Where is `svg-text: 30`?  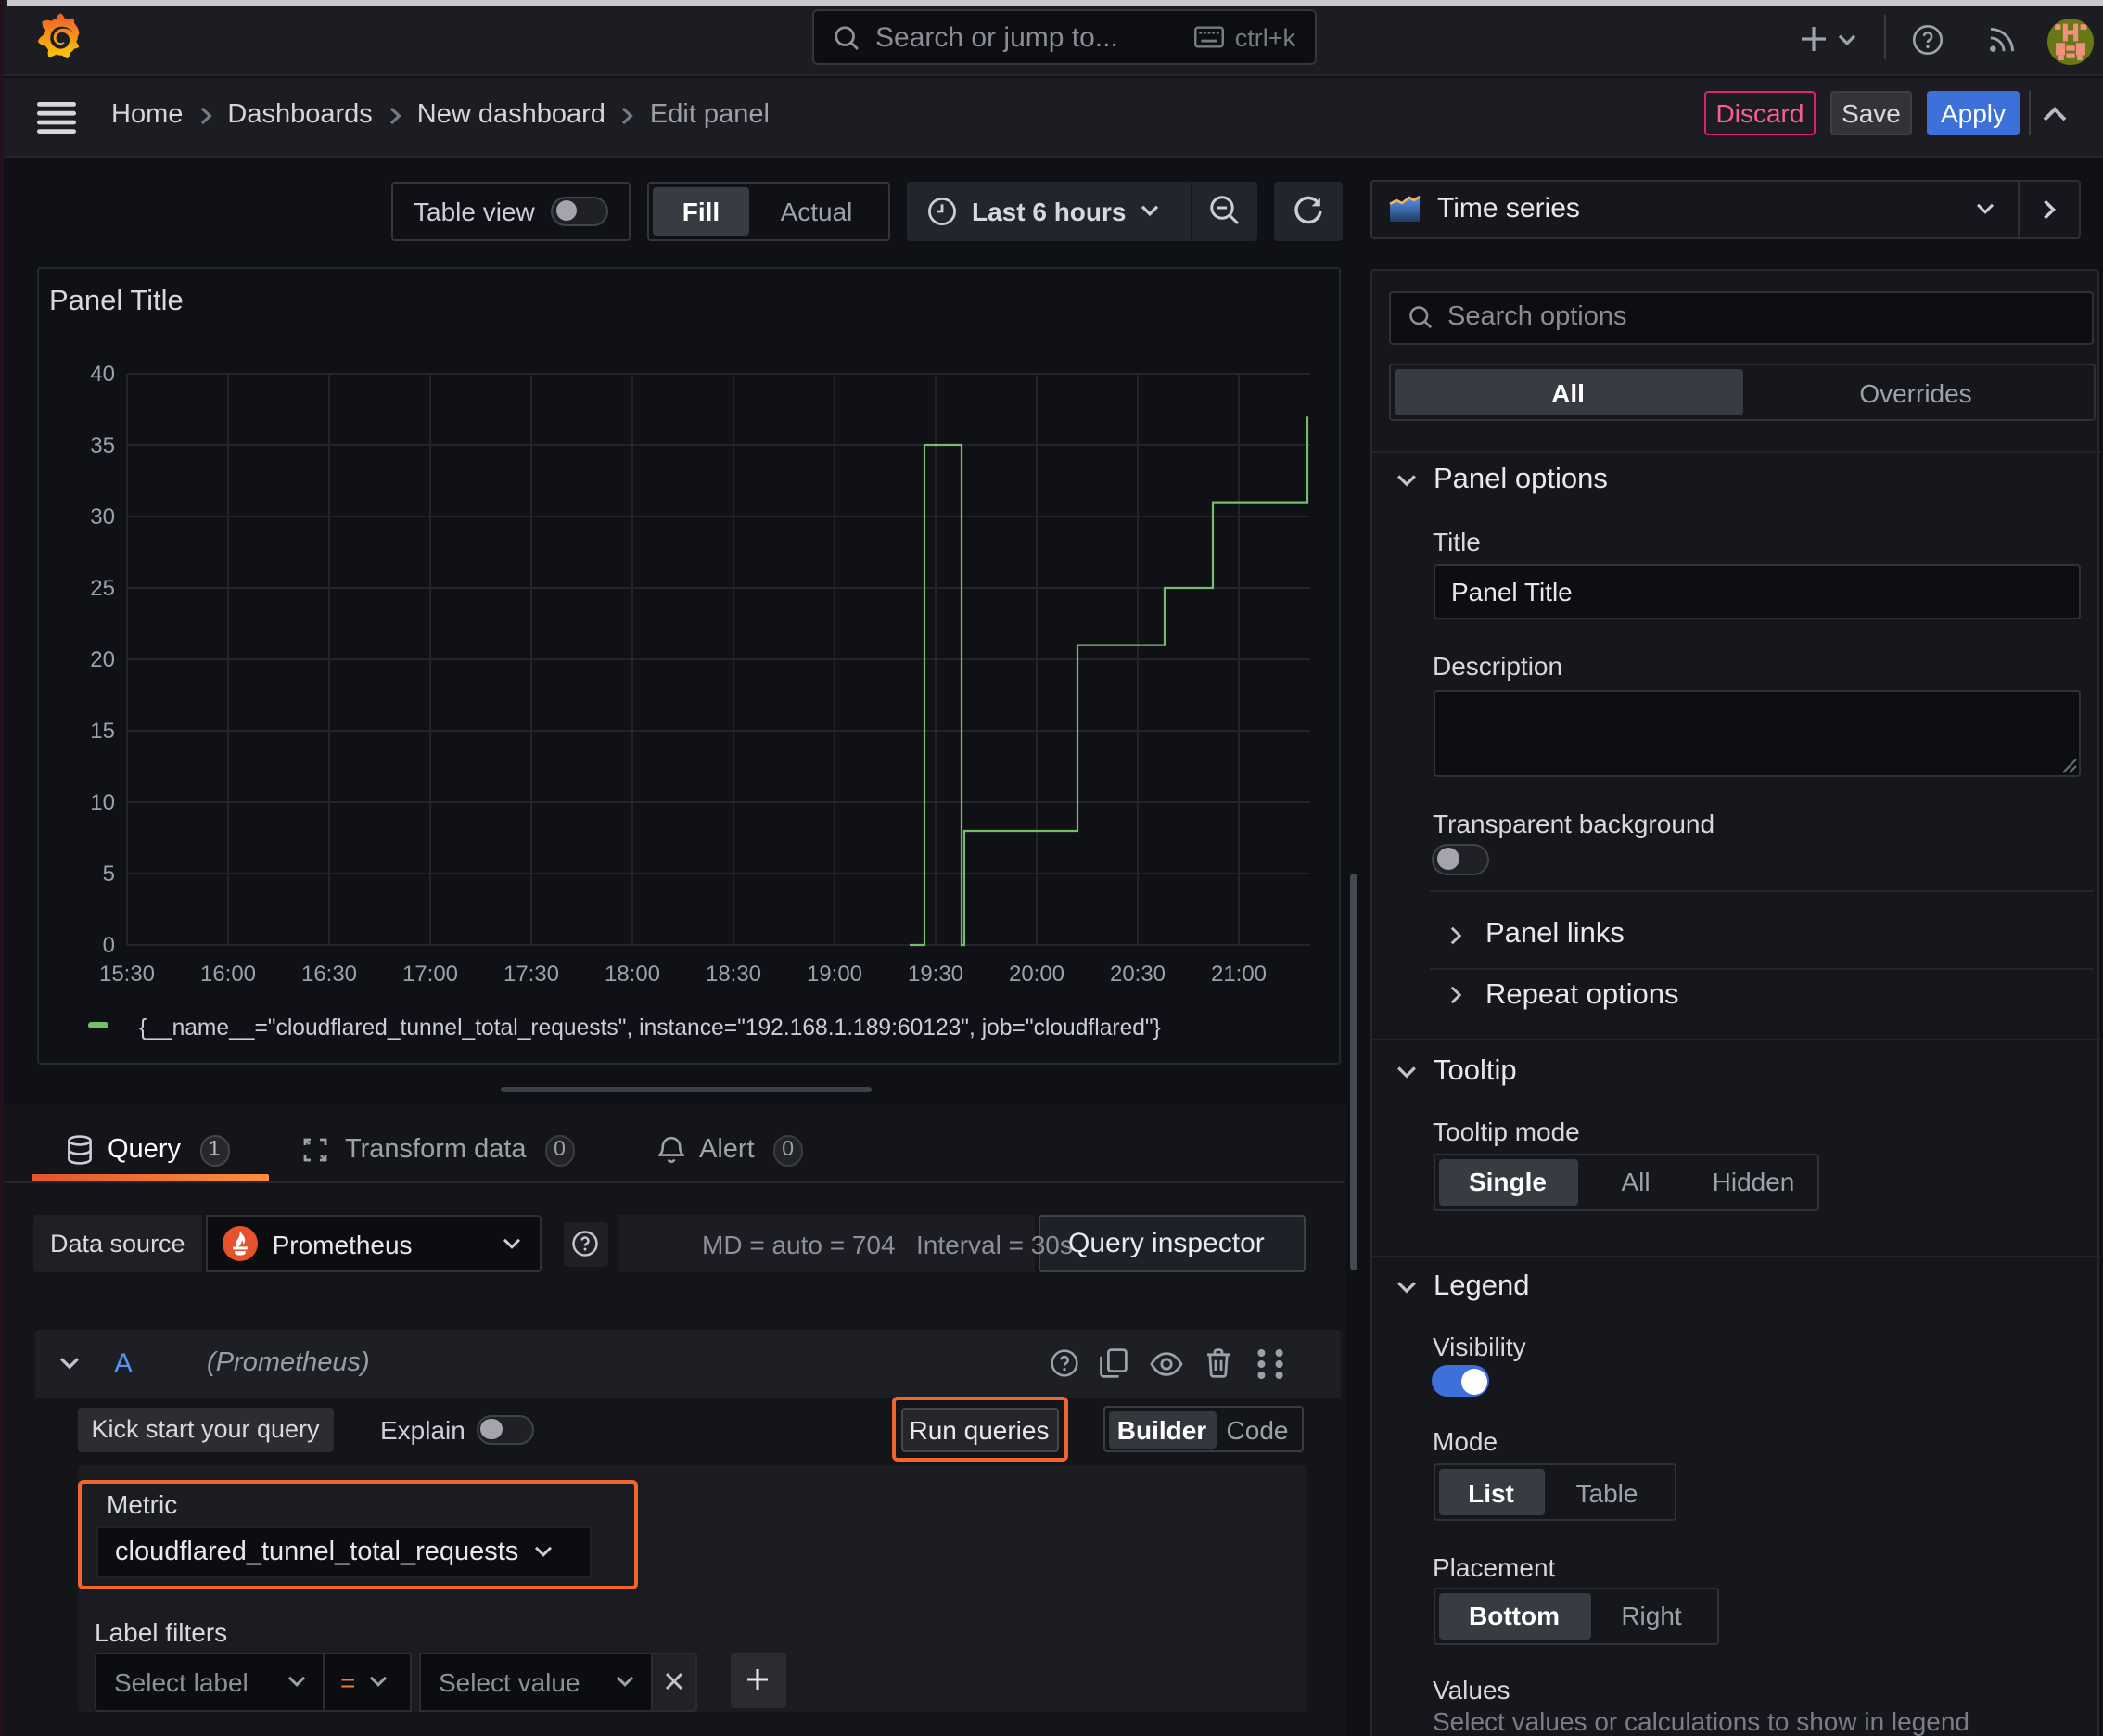 svg-text: 30 is located at coordinates (101, 516).